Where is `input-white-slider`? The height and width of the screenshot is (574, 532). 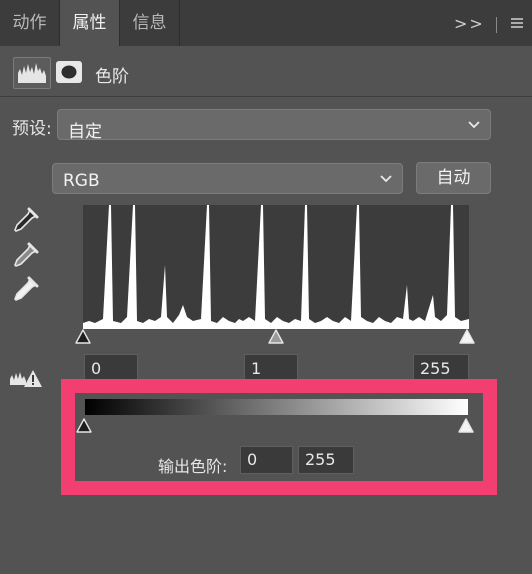 input-white-slider is located at coordinates (467, 337).